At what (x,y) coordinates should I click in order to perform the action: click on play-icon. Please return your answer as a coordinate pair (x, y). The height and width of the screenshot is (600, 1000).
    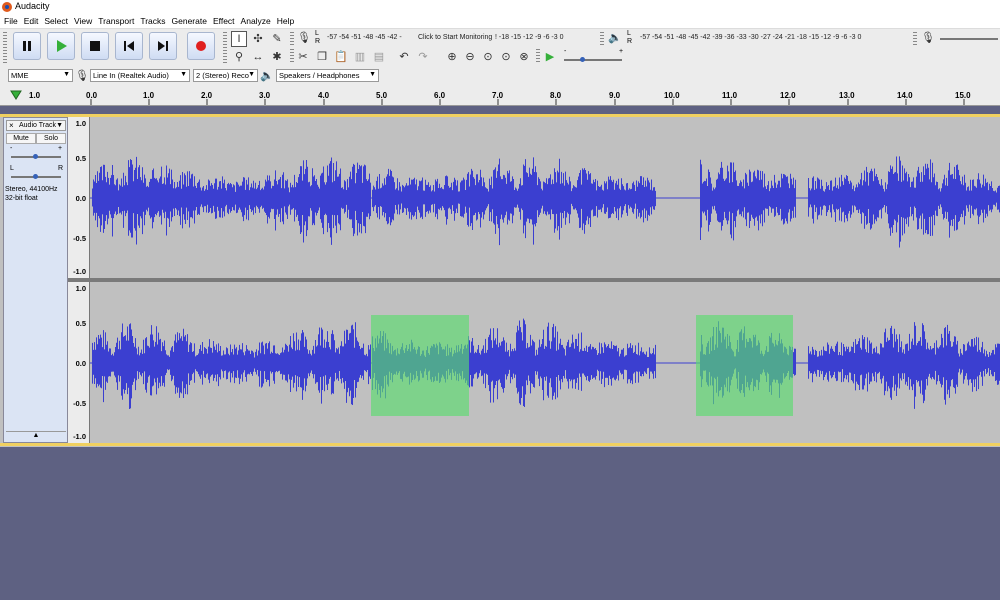
    Looking at the image, I should click on (62, 46).